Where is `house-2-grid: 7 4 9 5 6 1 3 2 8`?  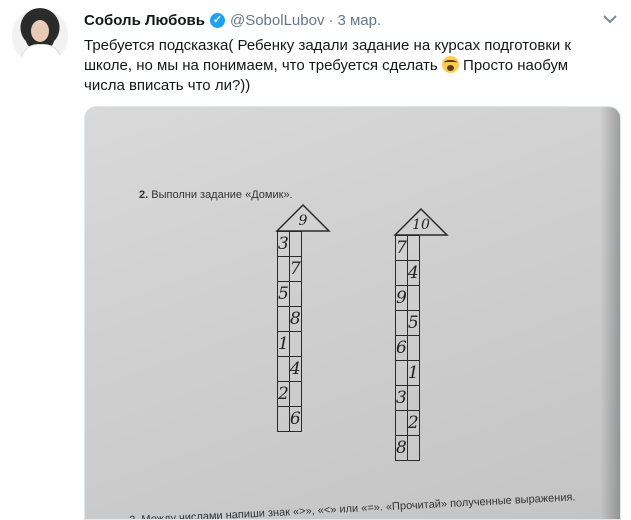
house-2-grid: 7 4 9 5 6 1 3 2 8 is located at coordinates (407, 348).